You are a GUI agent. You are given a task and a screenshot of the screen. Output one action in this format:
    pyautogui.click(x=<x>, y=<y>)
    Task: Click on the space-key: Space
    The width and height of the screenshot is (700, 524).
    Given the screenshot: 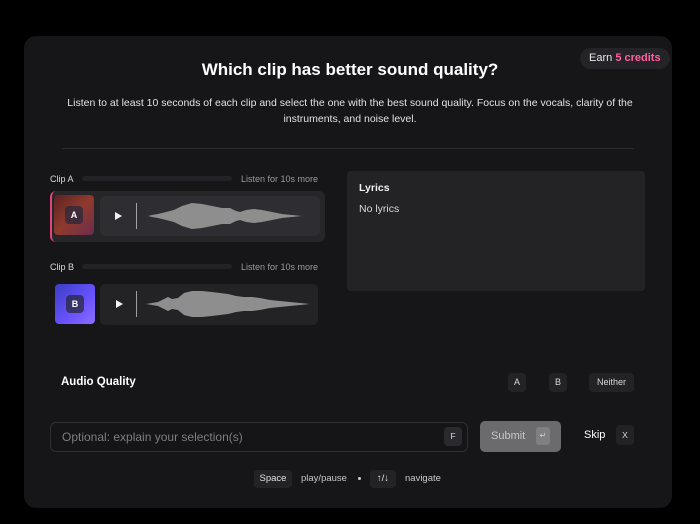 What is the action you would take?
    pyautogui.click(x=273, y=479)
    